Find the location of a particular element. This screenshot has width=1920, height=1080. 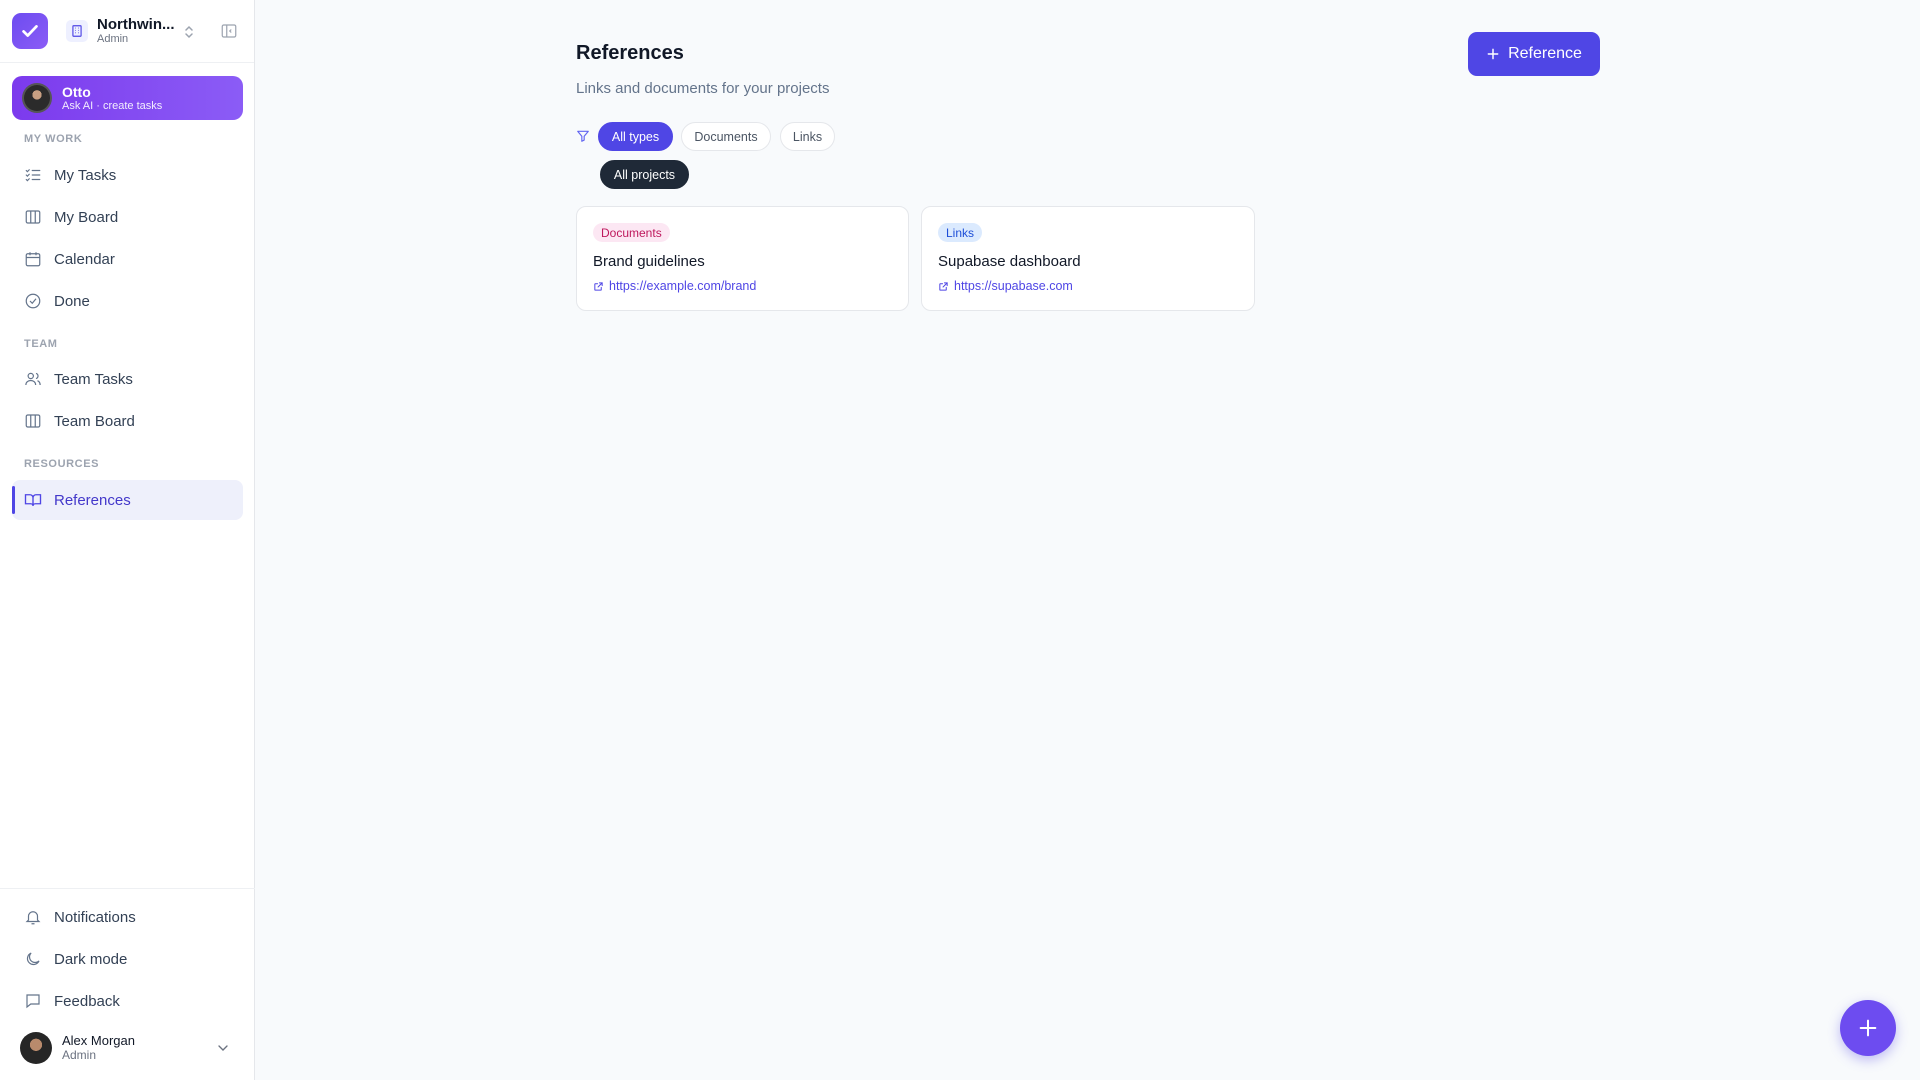

app-logo is located at coordinates (30, 31).